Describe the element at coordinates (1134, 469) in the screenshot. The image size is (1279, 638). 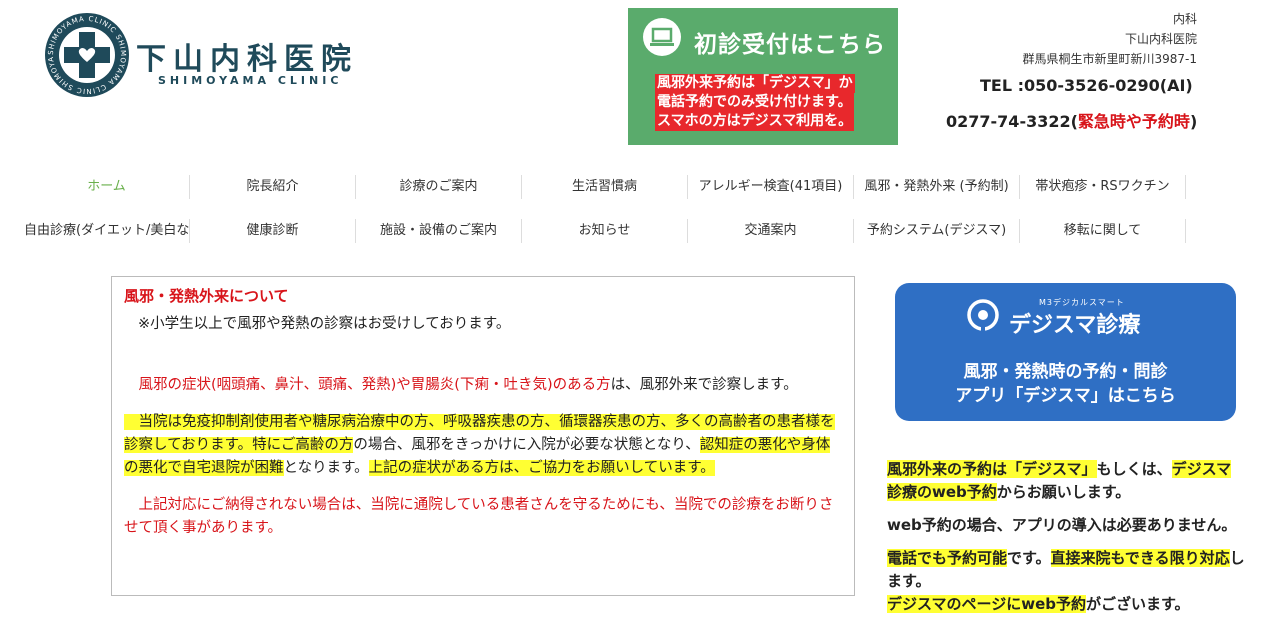
I see `side-text: もしくは、` at that location.